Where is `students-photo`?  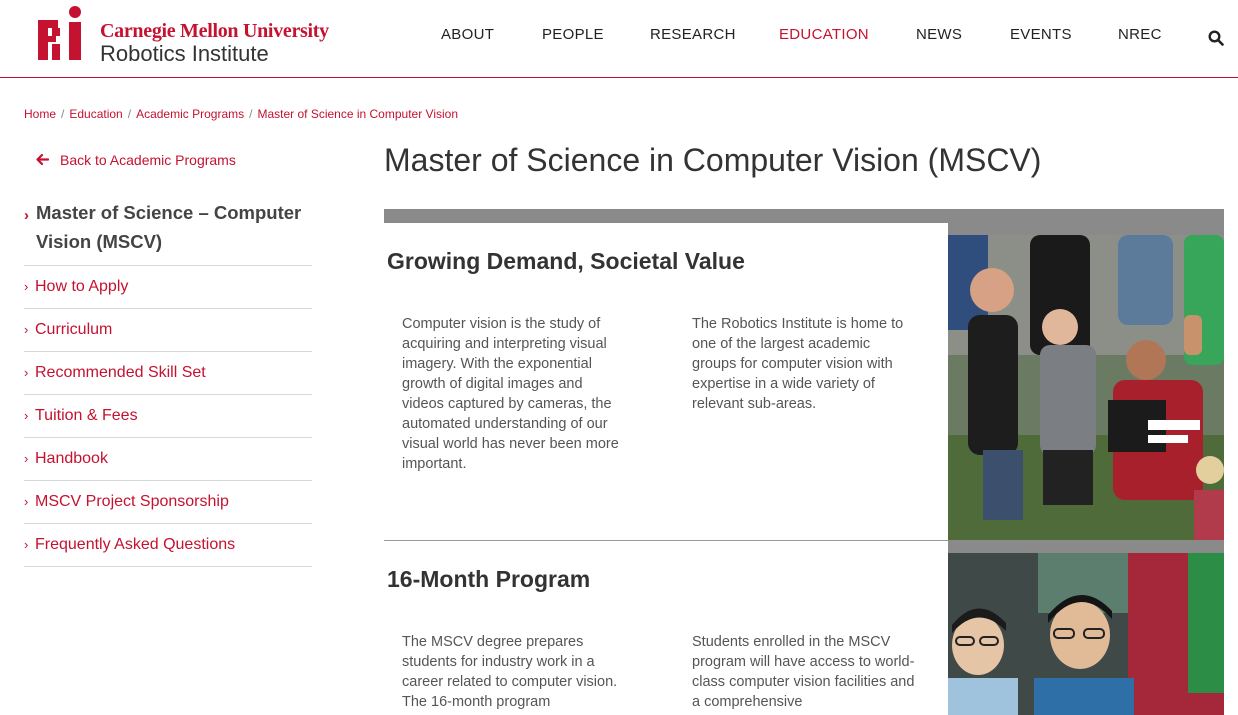
students-photo is located at coordinates (1086, 387).